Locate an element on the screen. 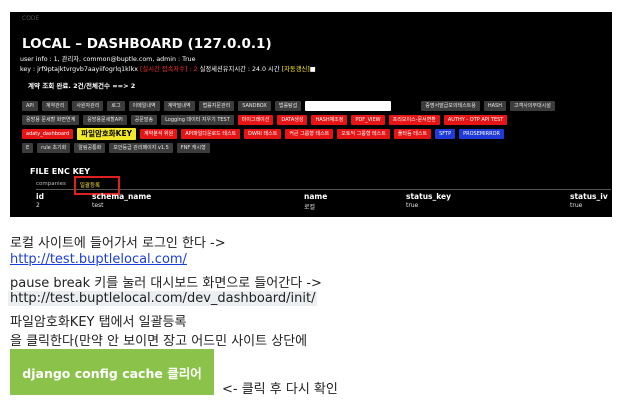 This screenshot has width=619, height=401. instruction-enc-tab: 파일암호화KEY 탭에서 일괄등록 is located at coordinates (98, 322).